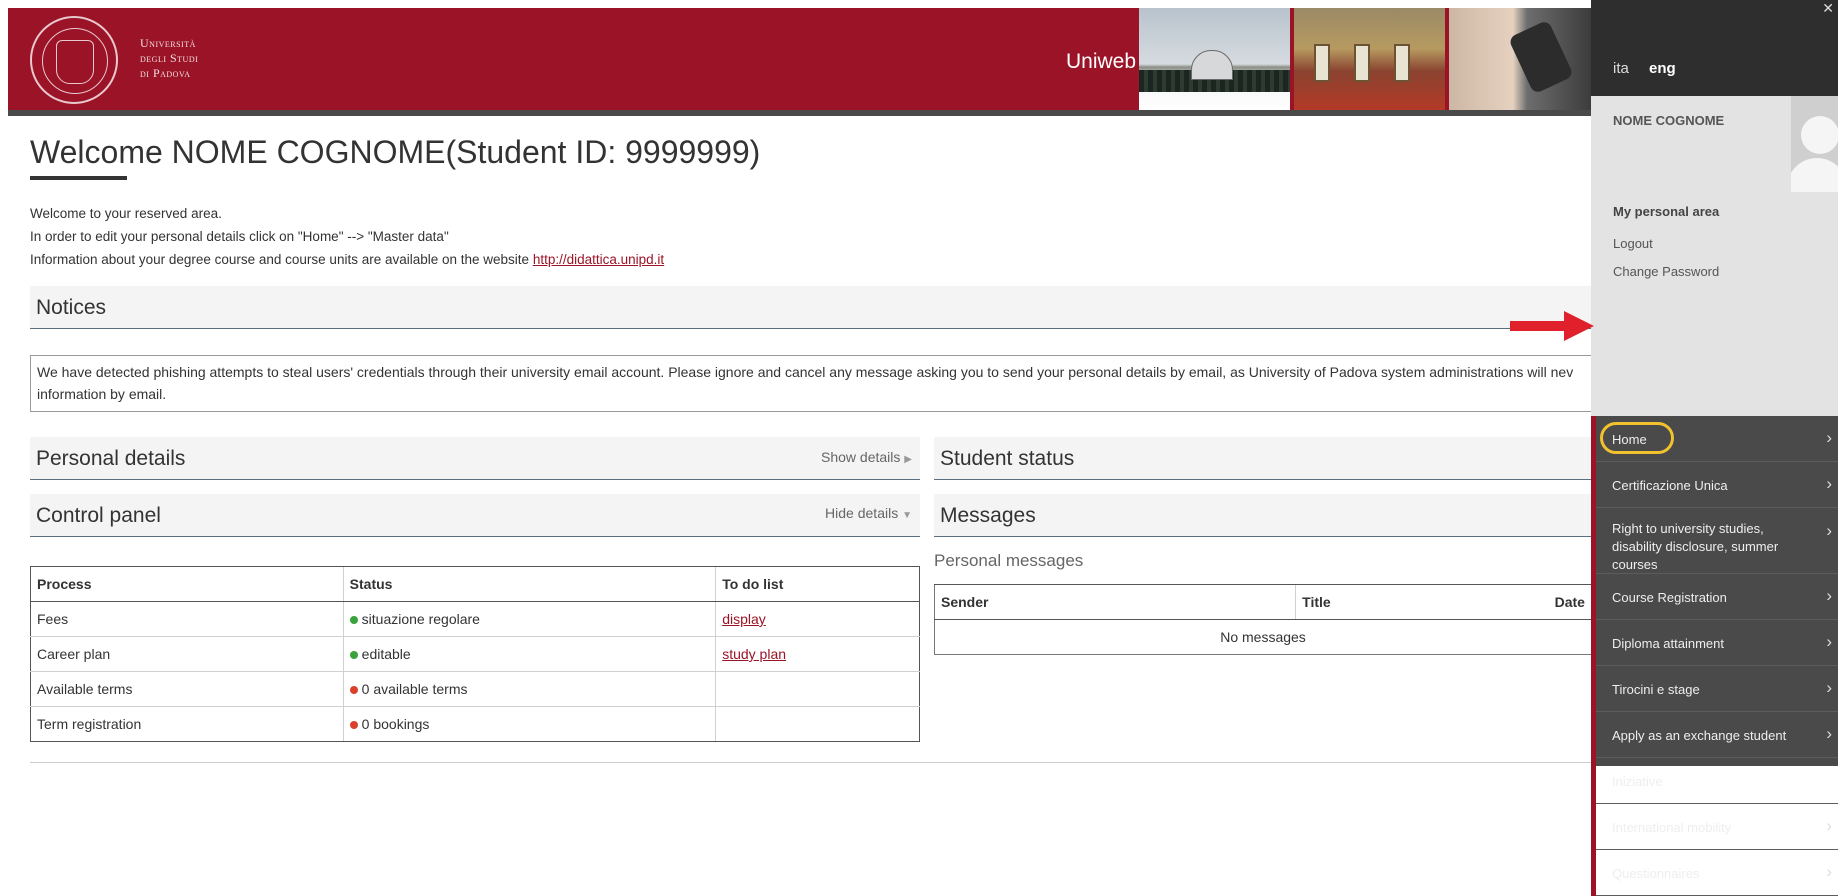 This screenshot has height=896, width=1838. What do you see at coordinates (1263, 515) in the screenshot?
I see `messages-header: Messages` at bounding box center [1263, 515].